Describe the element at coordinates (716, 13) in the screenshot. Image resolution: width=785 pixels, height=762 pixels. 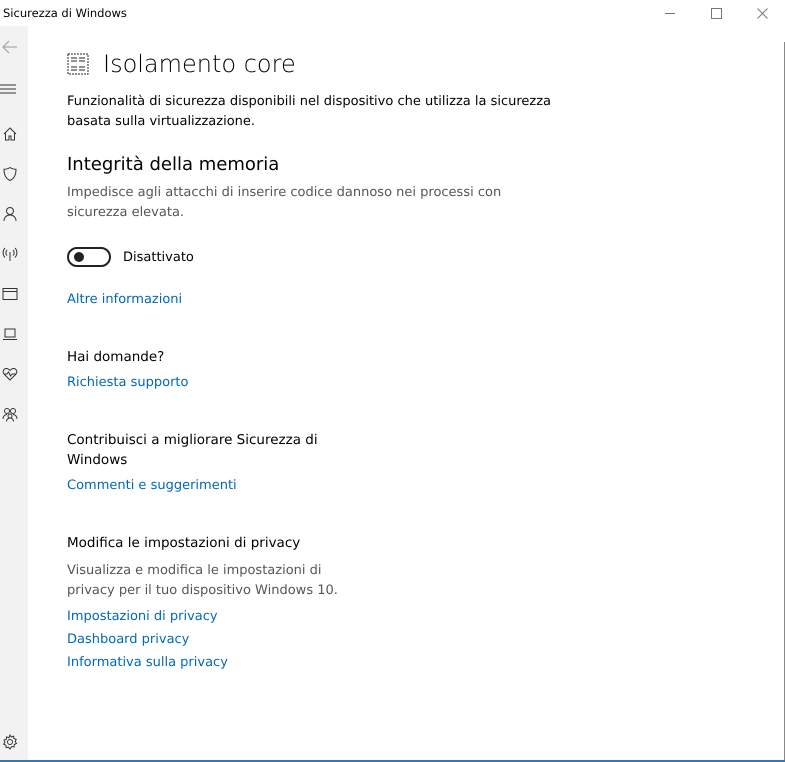
I see `maximize-icon` at that location.